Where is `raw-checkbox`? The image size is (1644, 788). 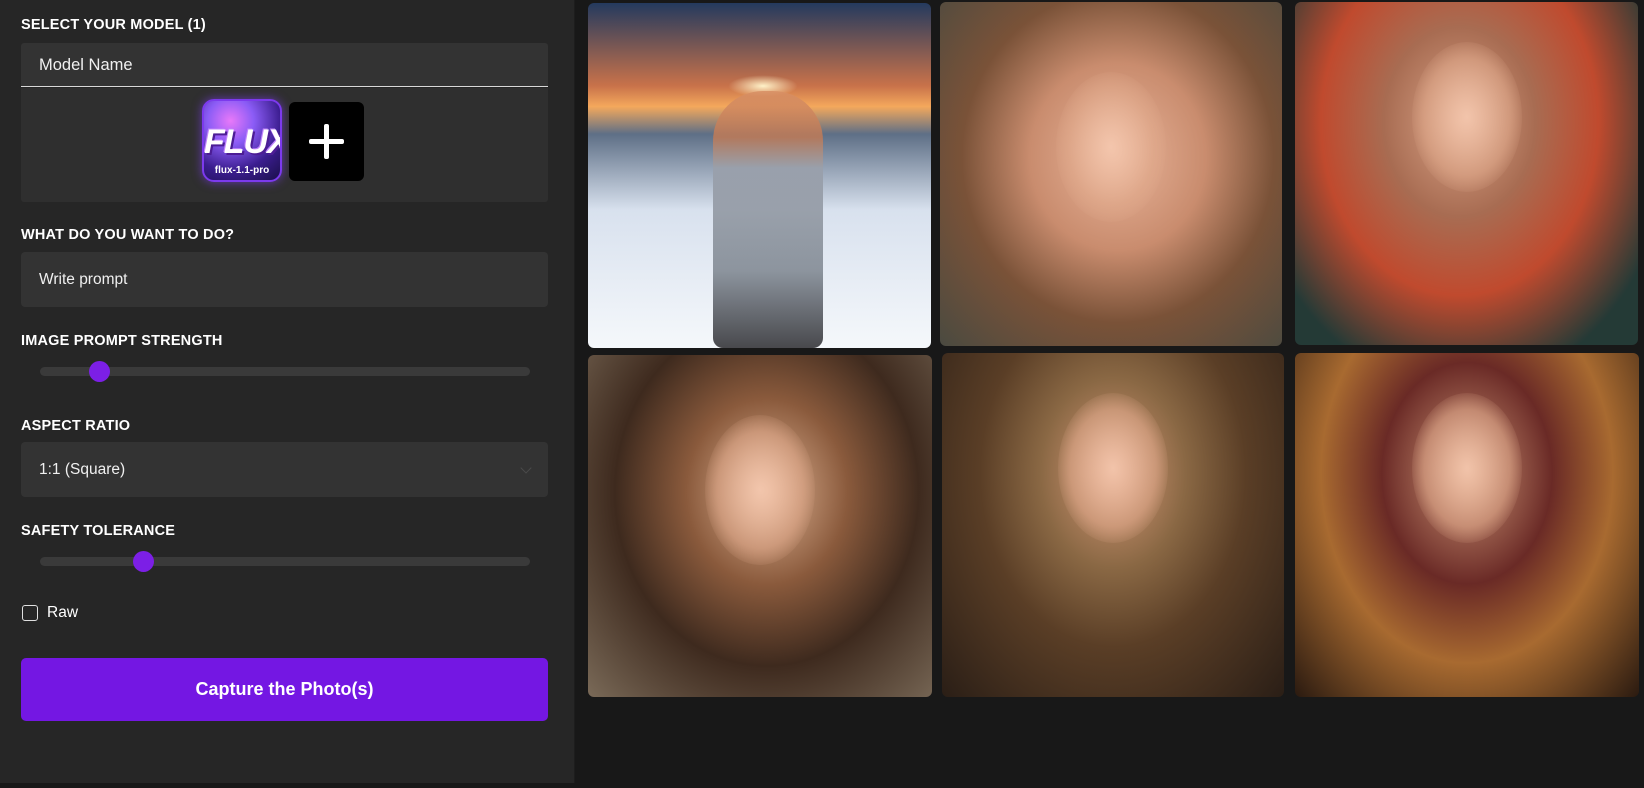
raw-checkbox is located at coordinates (30, 613).